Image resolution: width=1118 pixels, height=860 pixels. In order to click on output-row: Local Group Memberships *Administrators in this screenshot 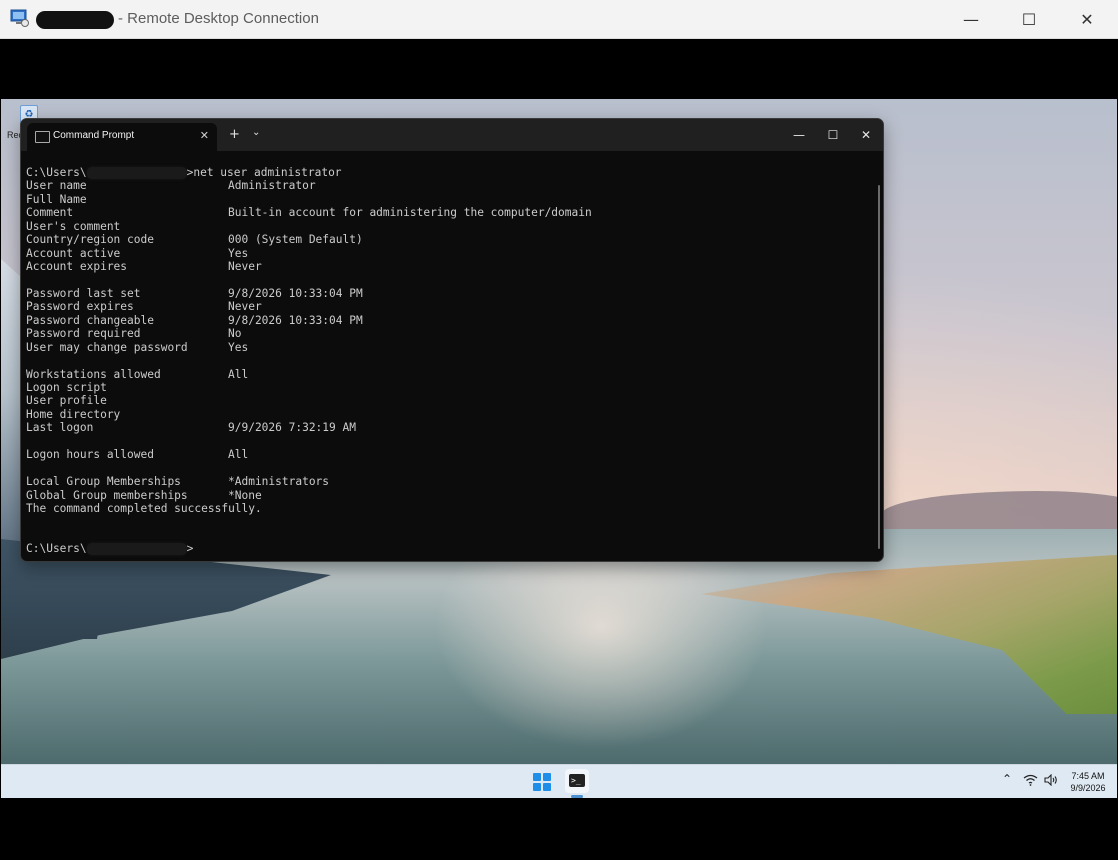, I will do `click(448, 481)`.